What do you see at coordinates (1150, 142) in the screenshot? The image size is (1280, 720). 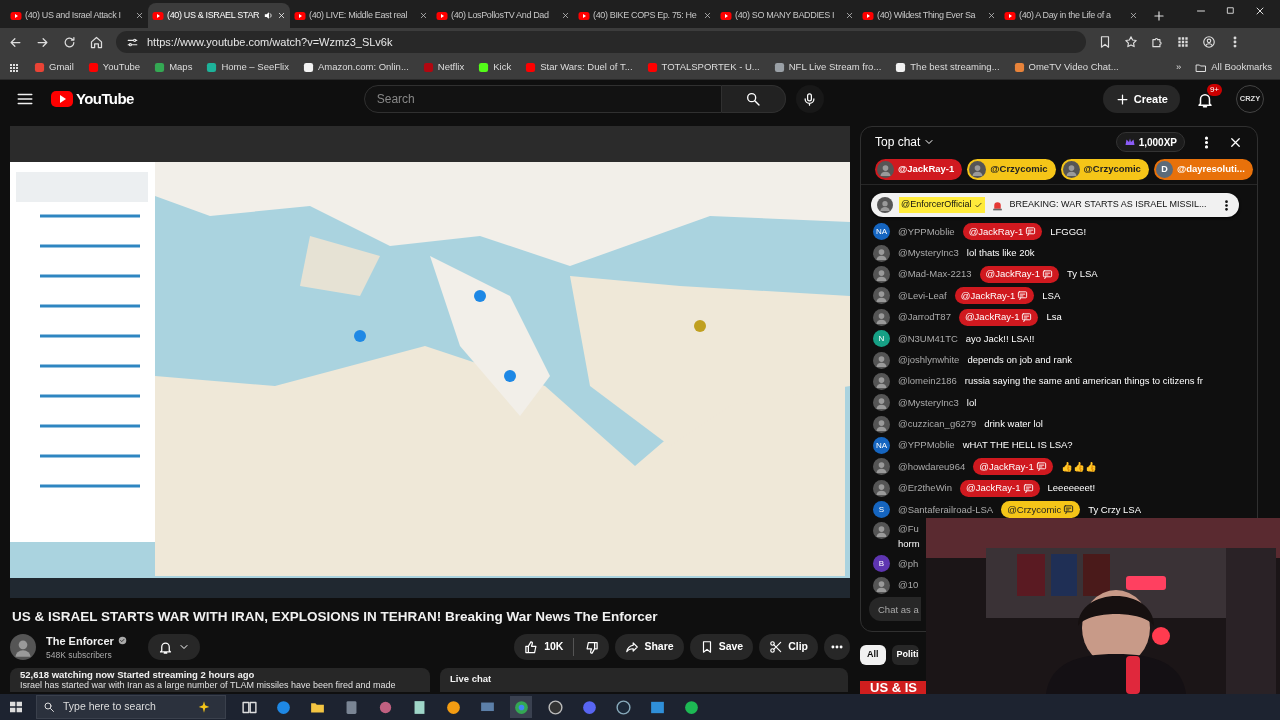 I see `xp-badge: 1,000XP` at bounding box center [1150, 142].